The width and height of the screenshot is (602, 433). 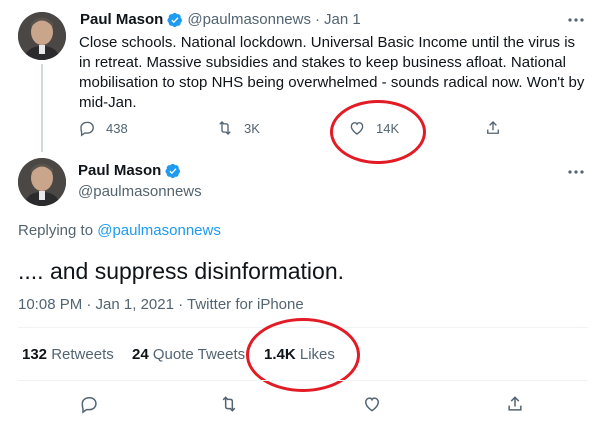 I want to click on retweets-stat: 132 Retweets, so click(x=68, y=354).